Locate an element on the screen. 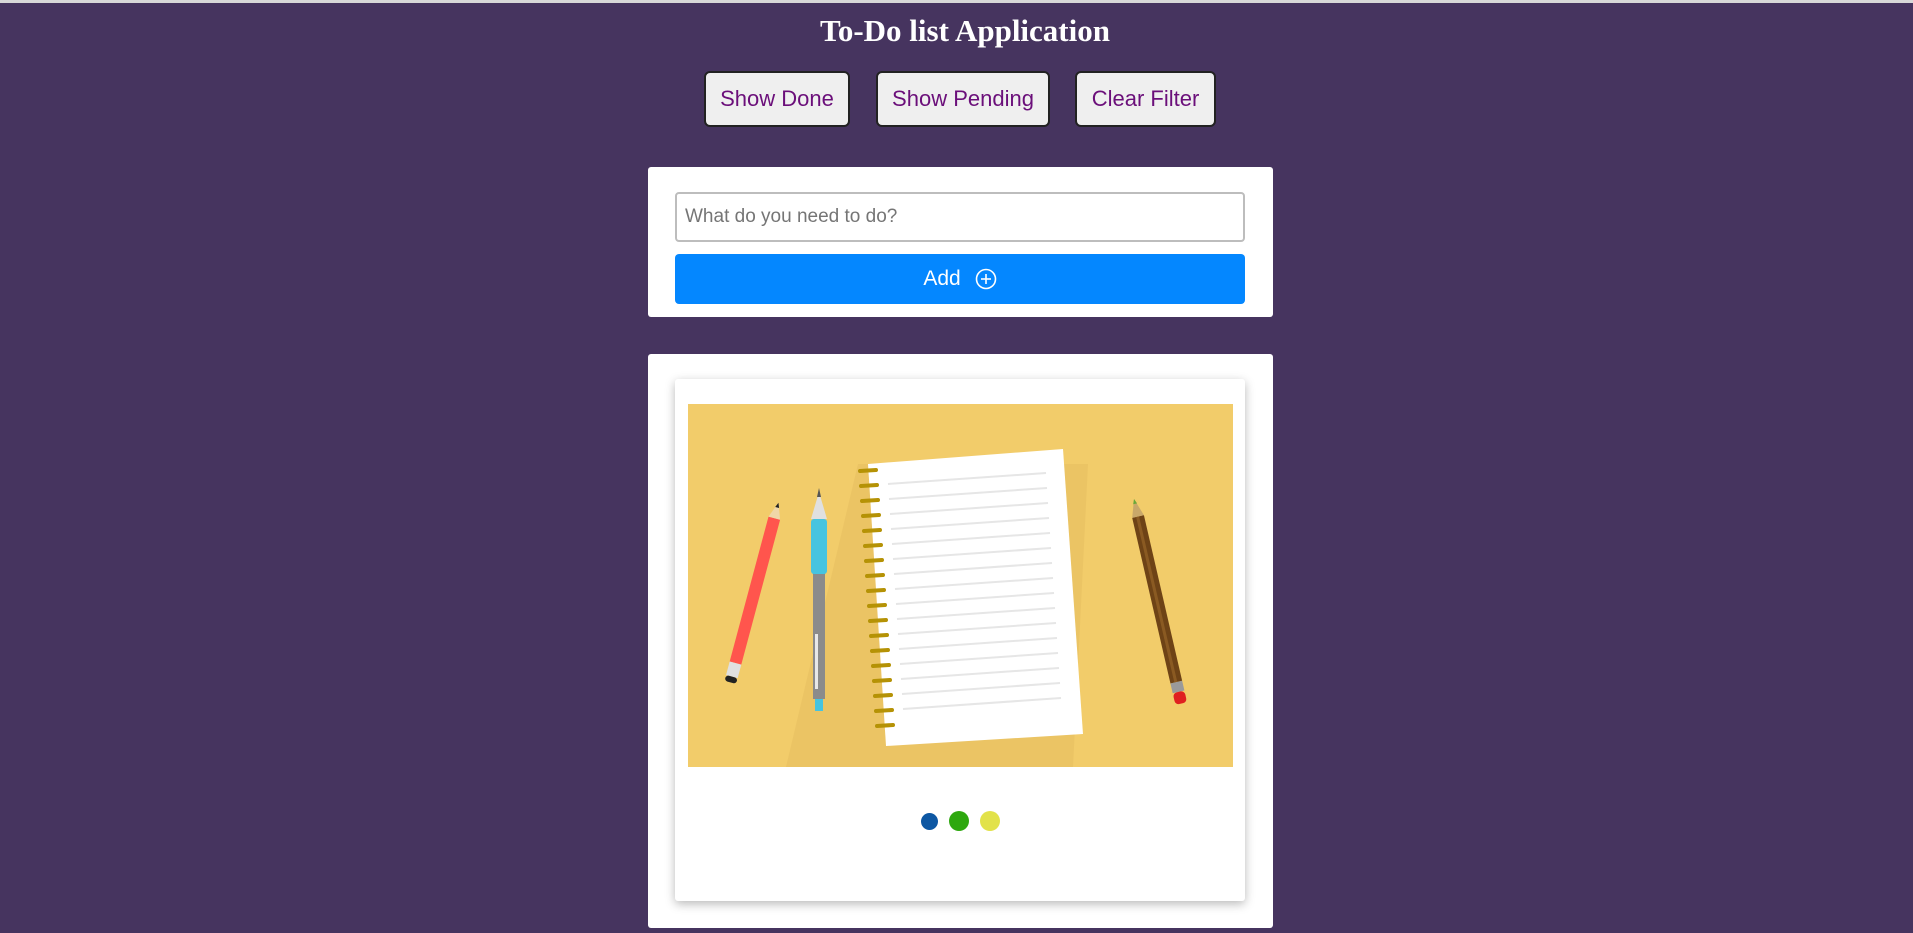 The height and width of the screenshot is (933, 1913). todo-input is located at coordinates (960, 217).